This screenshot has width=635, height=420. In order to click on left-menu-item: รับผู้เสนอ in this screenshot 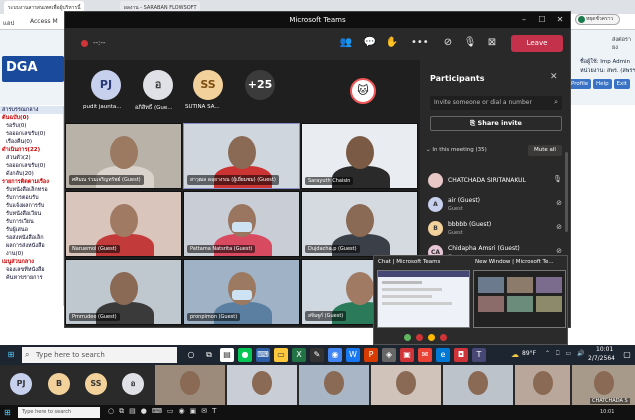, I will do `click(31, 230)`.